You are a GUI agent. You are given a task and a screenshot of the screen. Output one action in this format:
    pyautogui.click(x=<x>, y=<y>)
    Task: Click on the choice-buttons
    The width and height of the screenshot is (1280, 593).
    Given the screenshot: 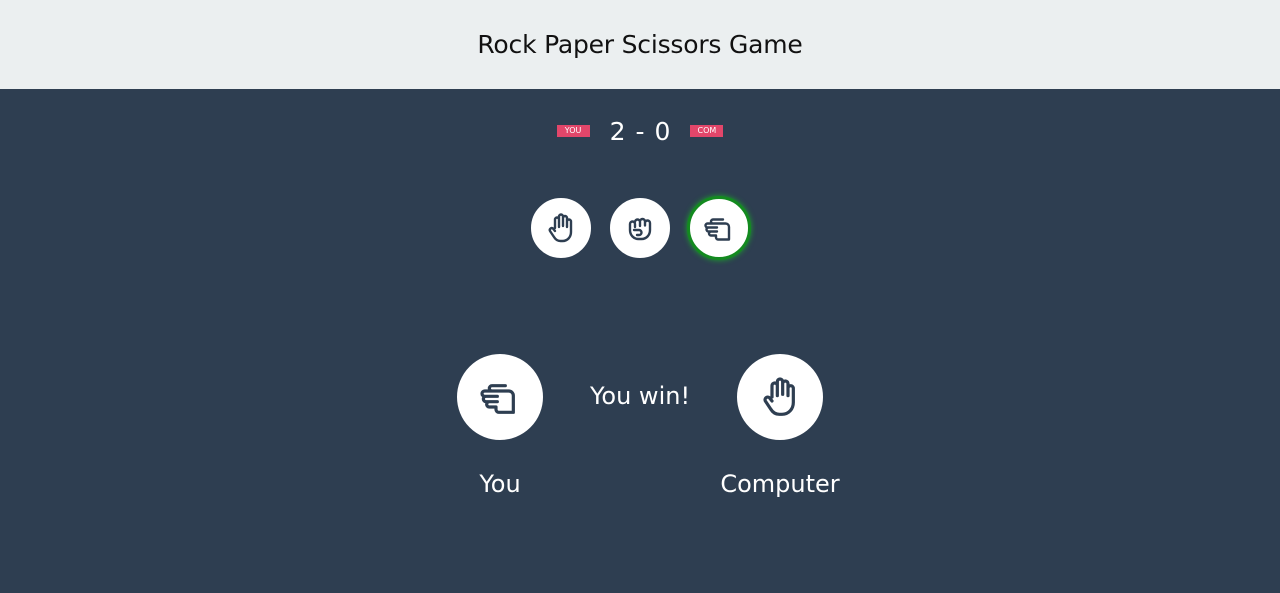 What is the action you would take?
    pyautogui.click(x=640, y=228)
    